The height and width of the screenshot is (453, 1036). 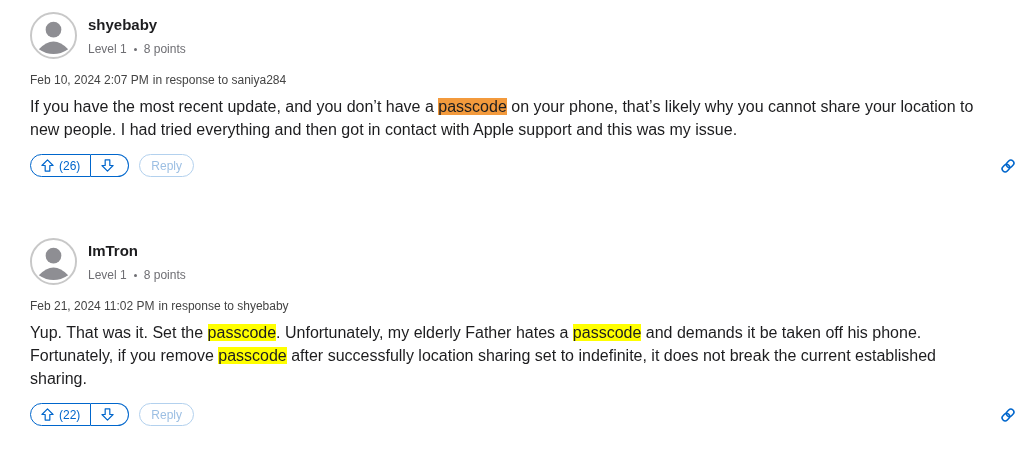 I want to click on response-to: in response to saniya284, so click(x=219, y=80).